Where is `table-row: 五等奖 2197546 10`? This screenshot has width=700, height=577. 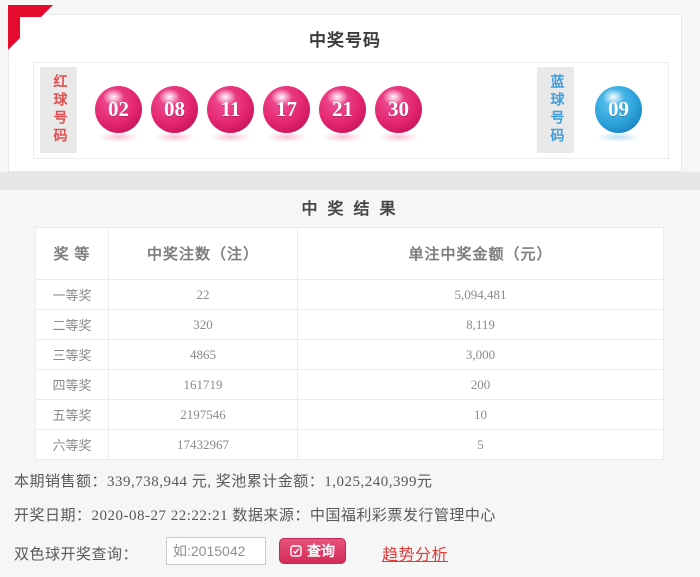
table-row: 五等奖 2197546 10 is located at coordinates (349, 414).